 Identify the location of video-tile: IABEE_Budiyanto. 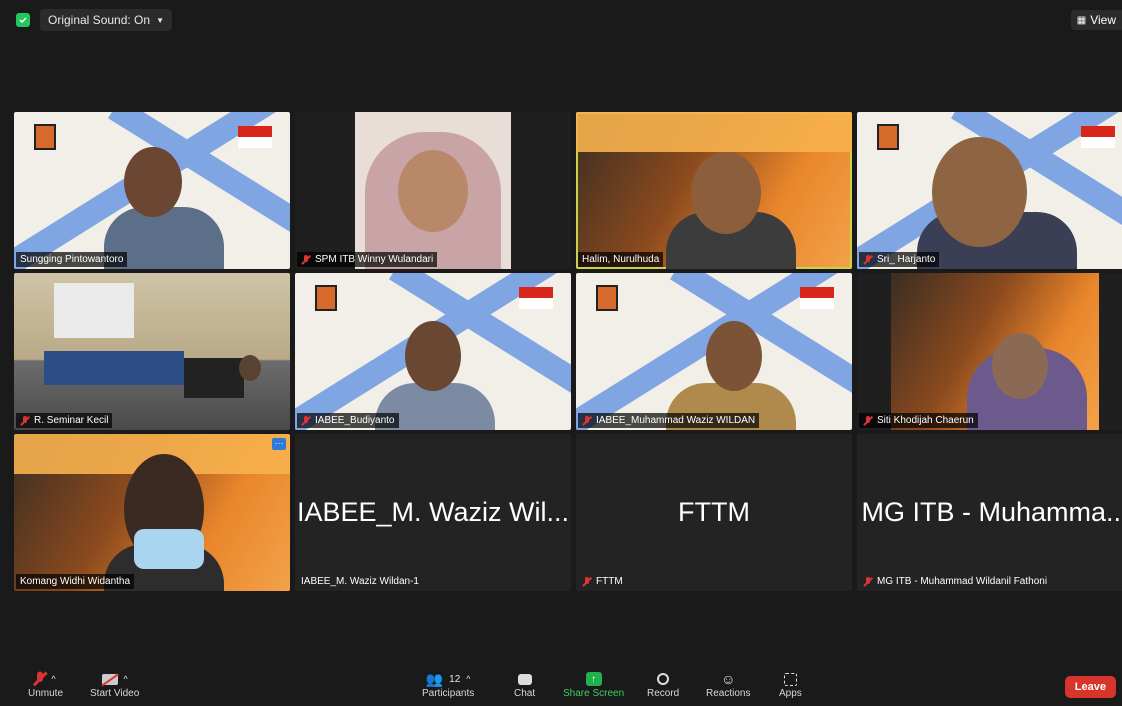
(433, 351).